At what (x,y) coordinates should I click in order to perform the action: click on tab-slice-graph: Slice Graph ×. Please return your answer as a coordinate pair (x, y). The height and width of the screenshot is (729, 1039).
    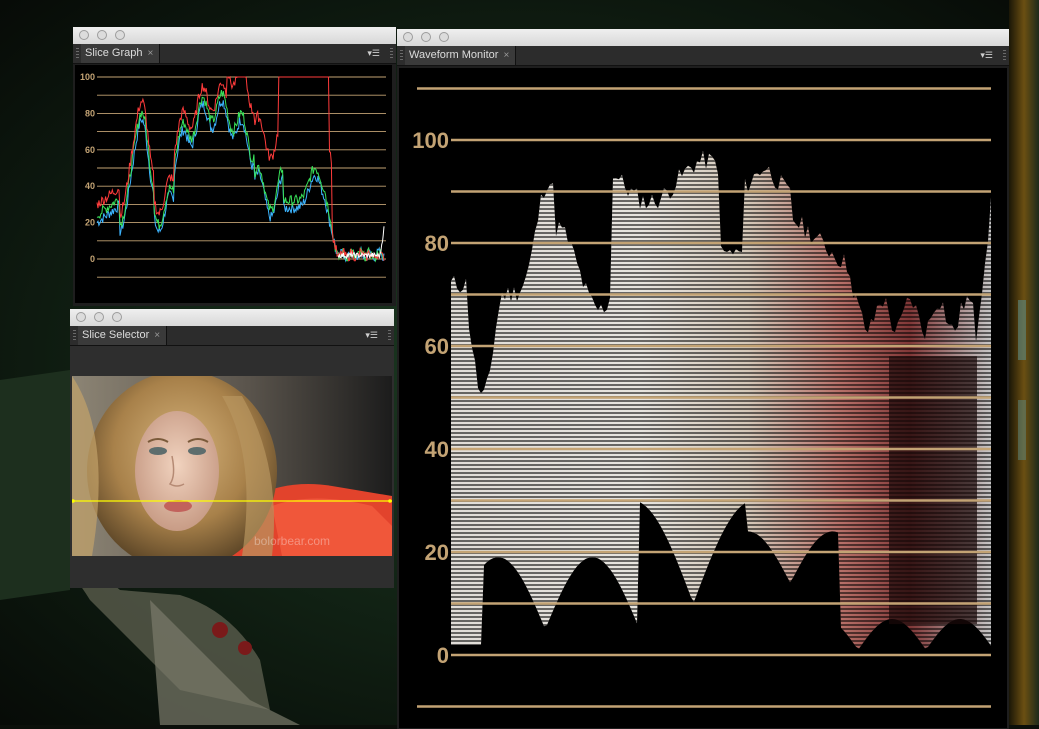
    Looking at the image, I should click on (121, 53).